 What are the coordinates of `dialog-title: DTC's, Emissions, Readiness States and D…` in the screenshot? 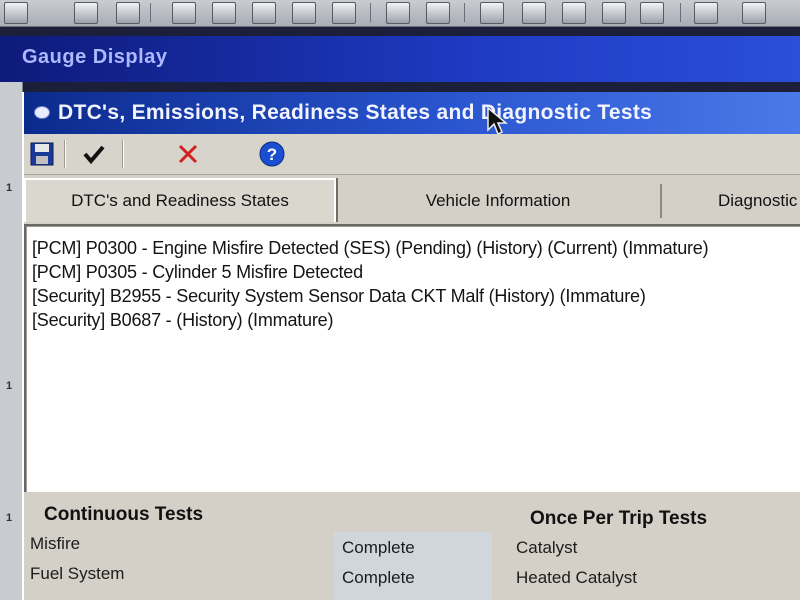 It's located at (355, 112).